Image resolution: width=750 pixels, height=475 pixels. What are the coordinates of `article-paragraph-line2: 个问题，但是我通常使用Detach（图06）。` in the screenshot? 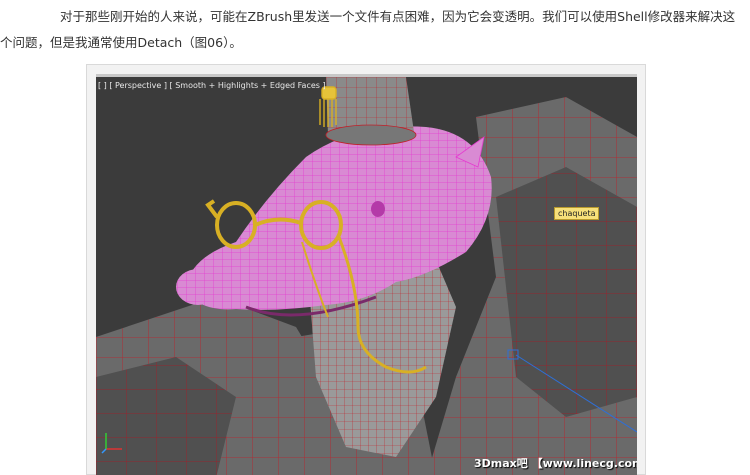 It's located at (121, 42).